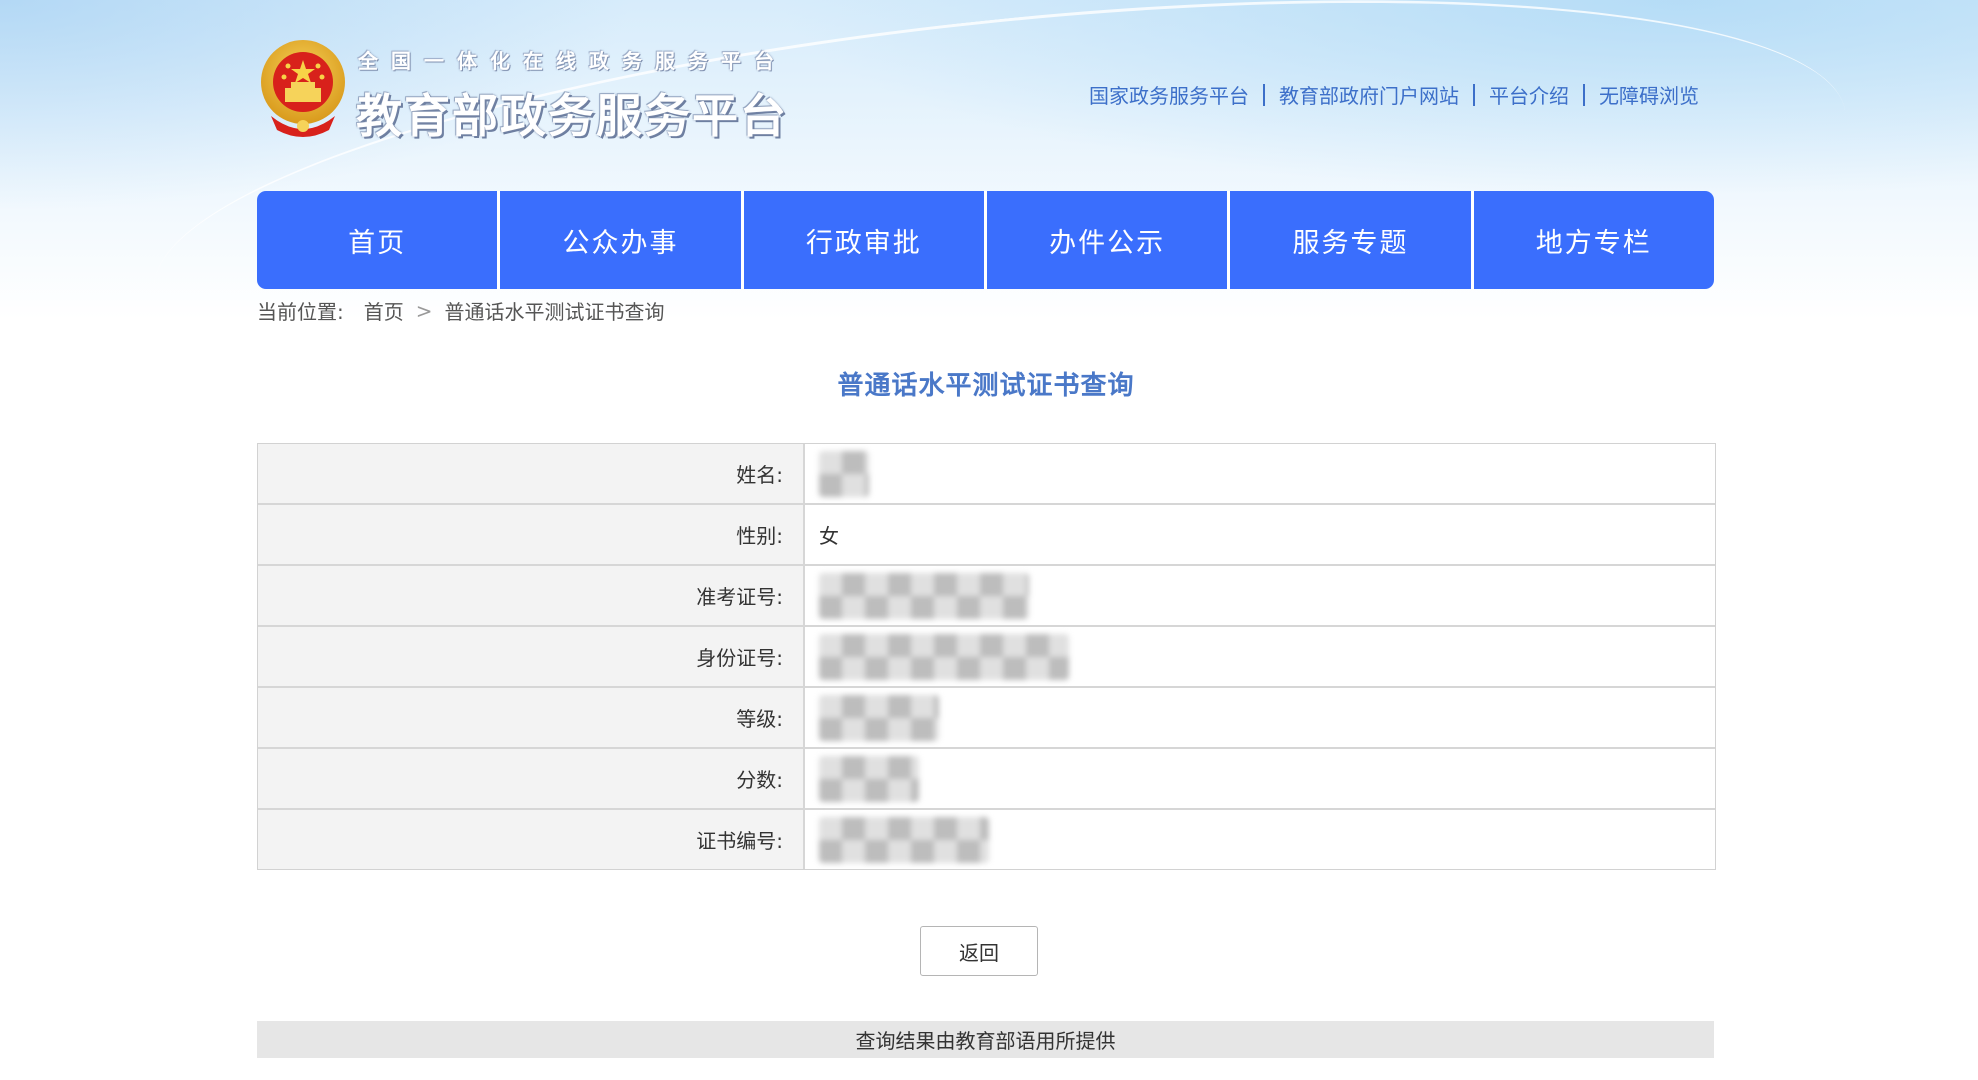 Image resolution: width=1978 pixels, height=1080 pixels. I want to click on table-row: 姓名:, so click(986, 474).